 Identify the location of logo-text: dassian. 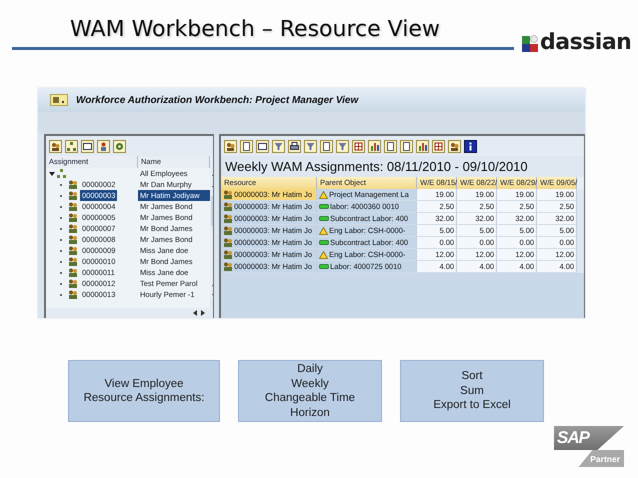
(586, 42).